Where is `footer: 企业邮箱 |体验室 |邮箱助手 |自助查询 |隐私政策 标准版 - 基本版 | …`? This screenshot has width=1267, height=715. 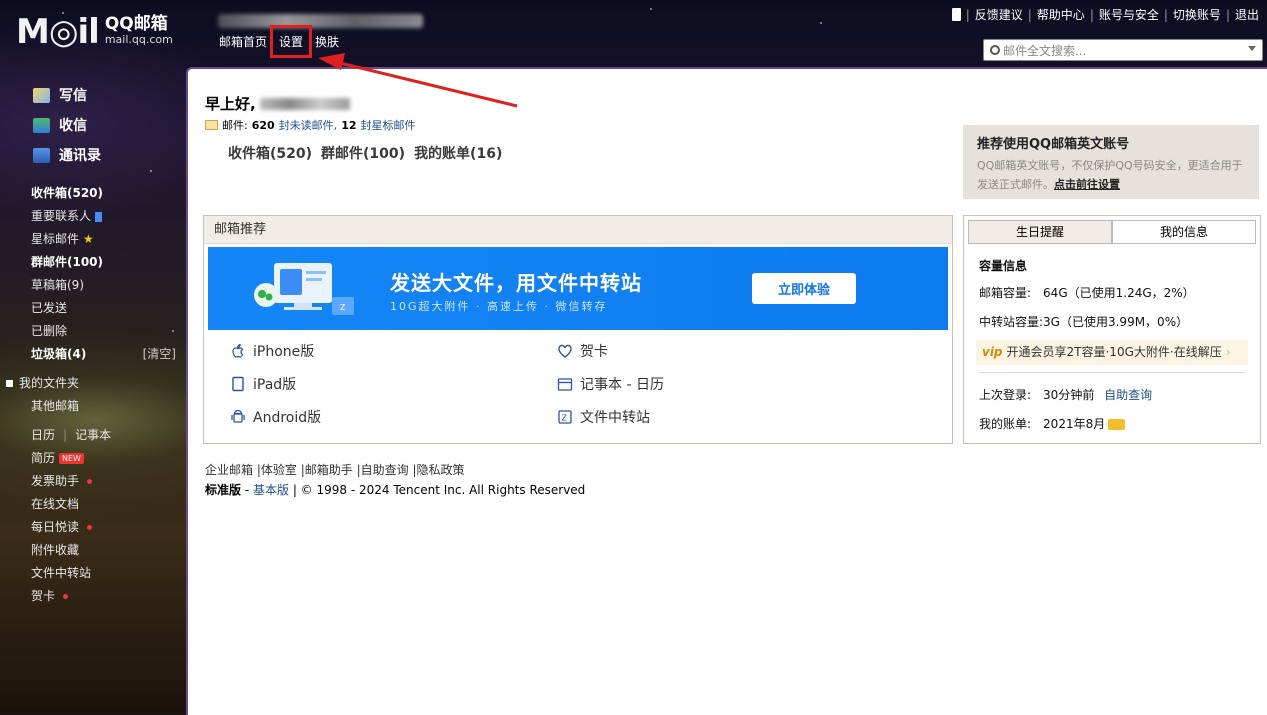 footer: 企业邮箱 |体验室 |邮箱助手 |自助查询 |隐私政策 标准版 - 基本版 | … is located at coordinates (395, 480).